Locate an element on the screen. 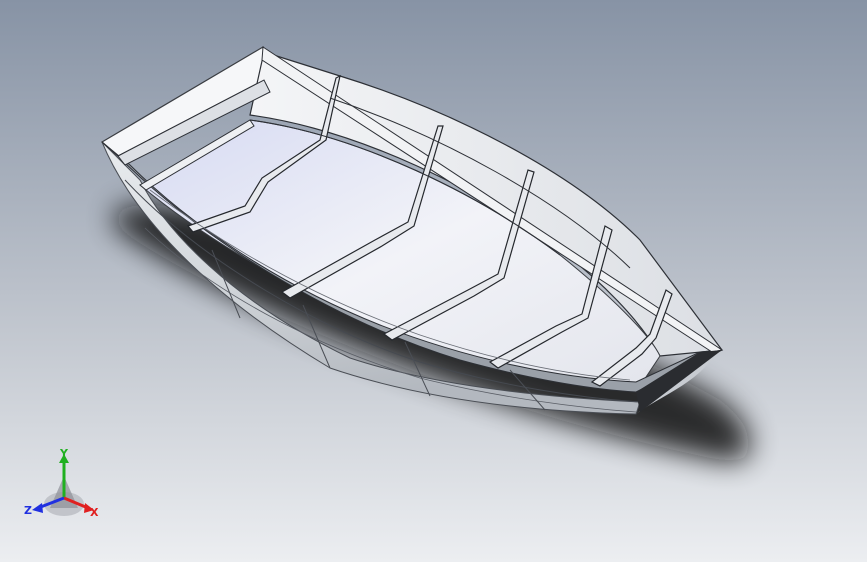 The height and width of the screenshot is (562, 867). x-axis-label: X is located at coordinates (94, 512).